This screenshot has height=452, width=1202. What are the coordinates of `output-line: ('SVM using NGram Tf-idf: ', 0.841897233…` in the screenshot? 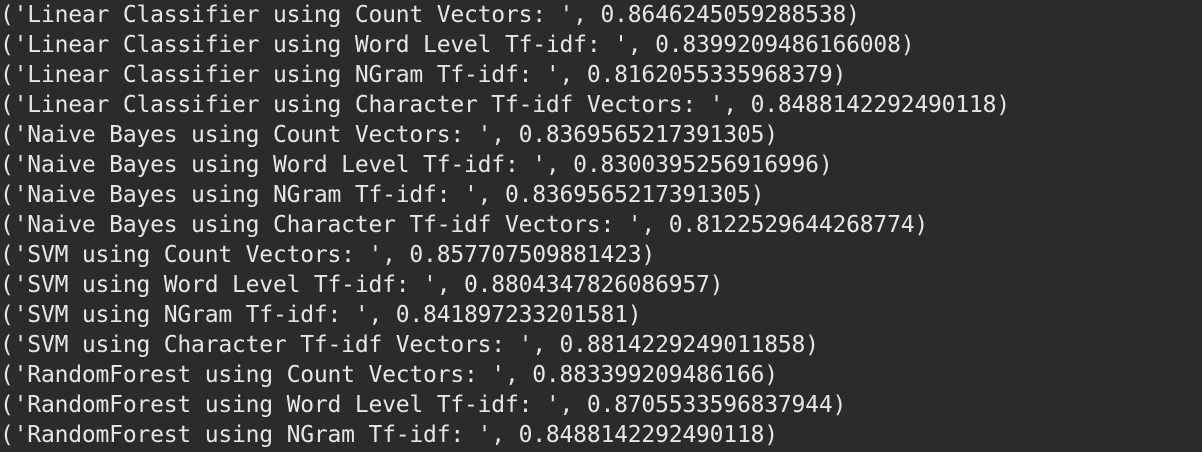 It's located at (321, 315).